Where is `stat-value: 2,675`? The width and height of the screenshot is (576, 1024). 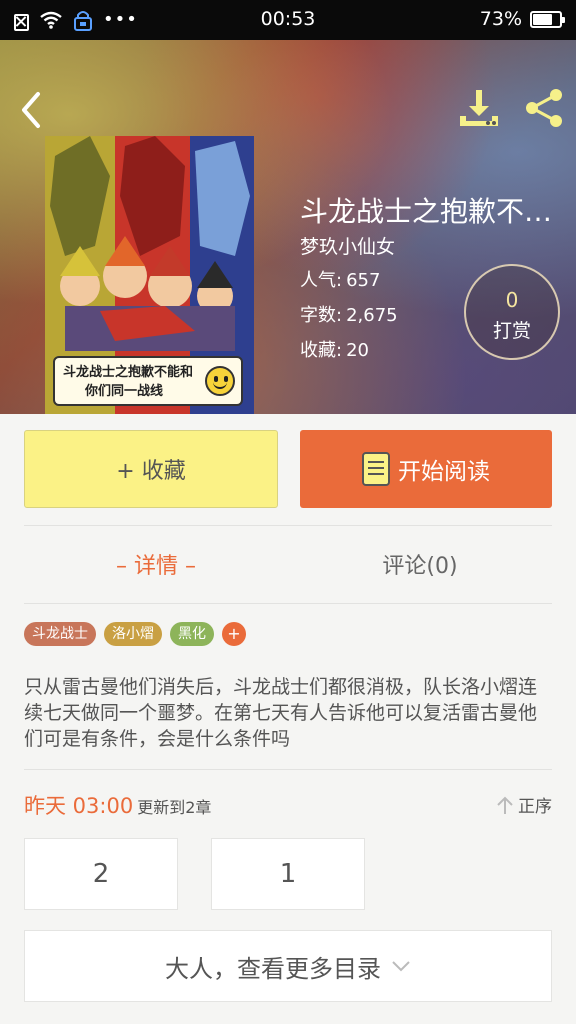 stat-value: 2,675 is located at coordinates (372, 315).